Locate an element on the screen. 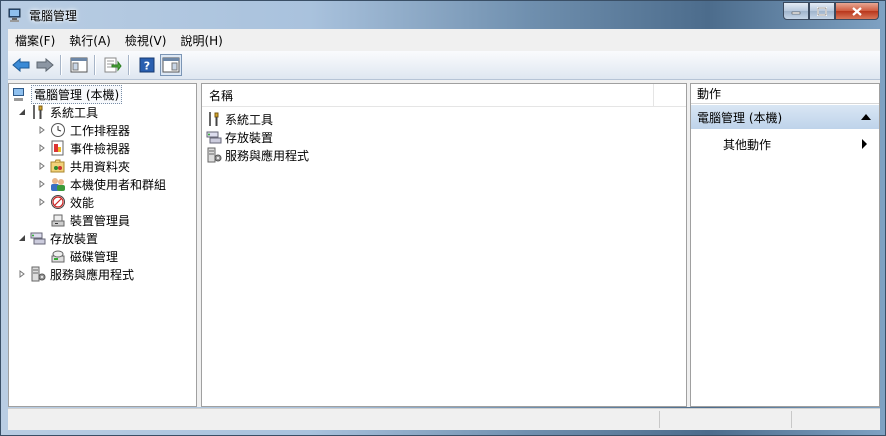  help-button: ? is located at coordinates (147, 65).